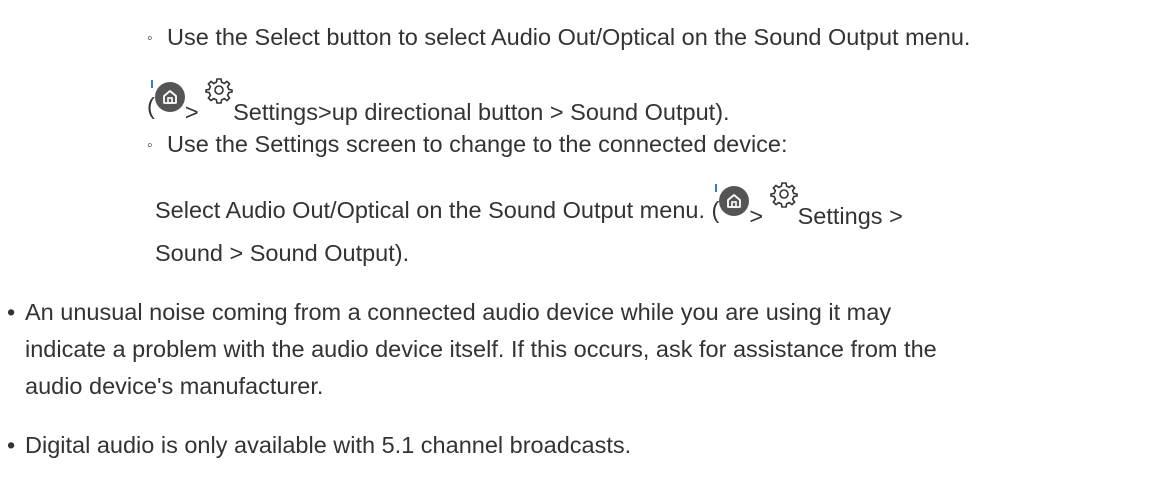  I want to click on sub-item-2-line-3-text: Sound > Sound Output)., so click(282, 253).